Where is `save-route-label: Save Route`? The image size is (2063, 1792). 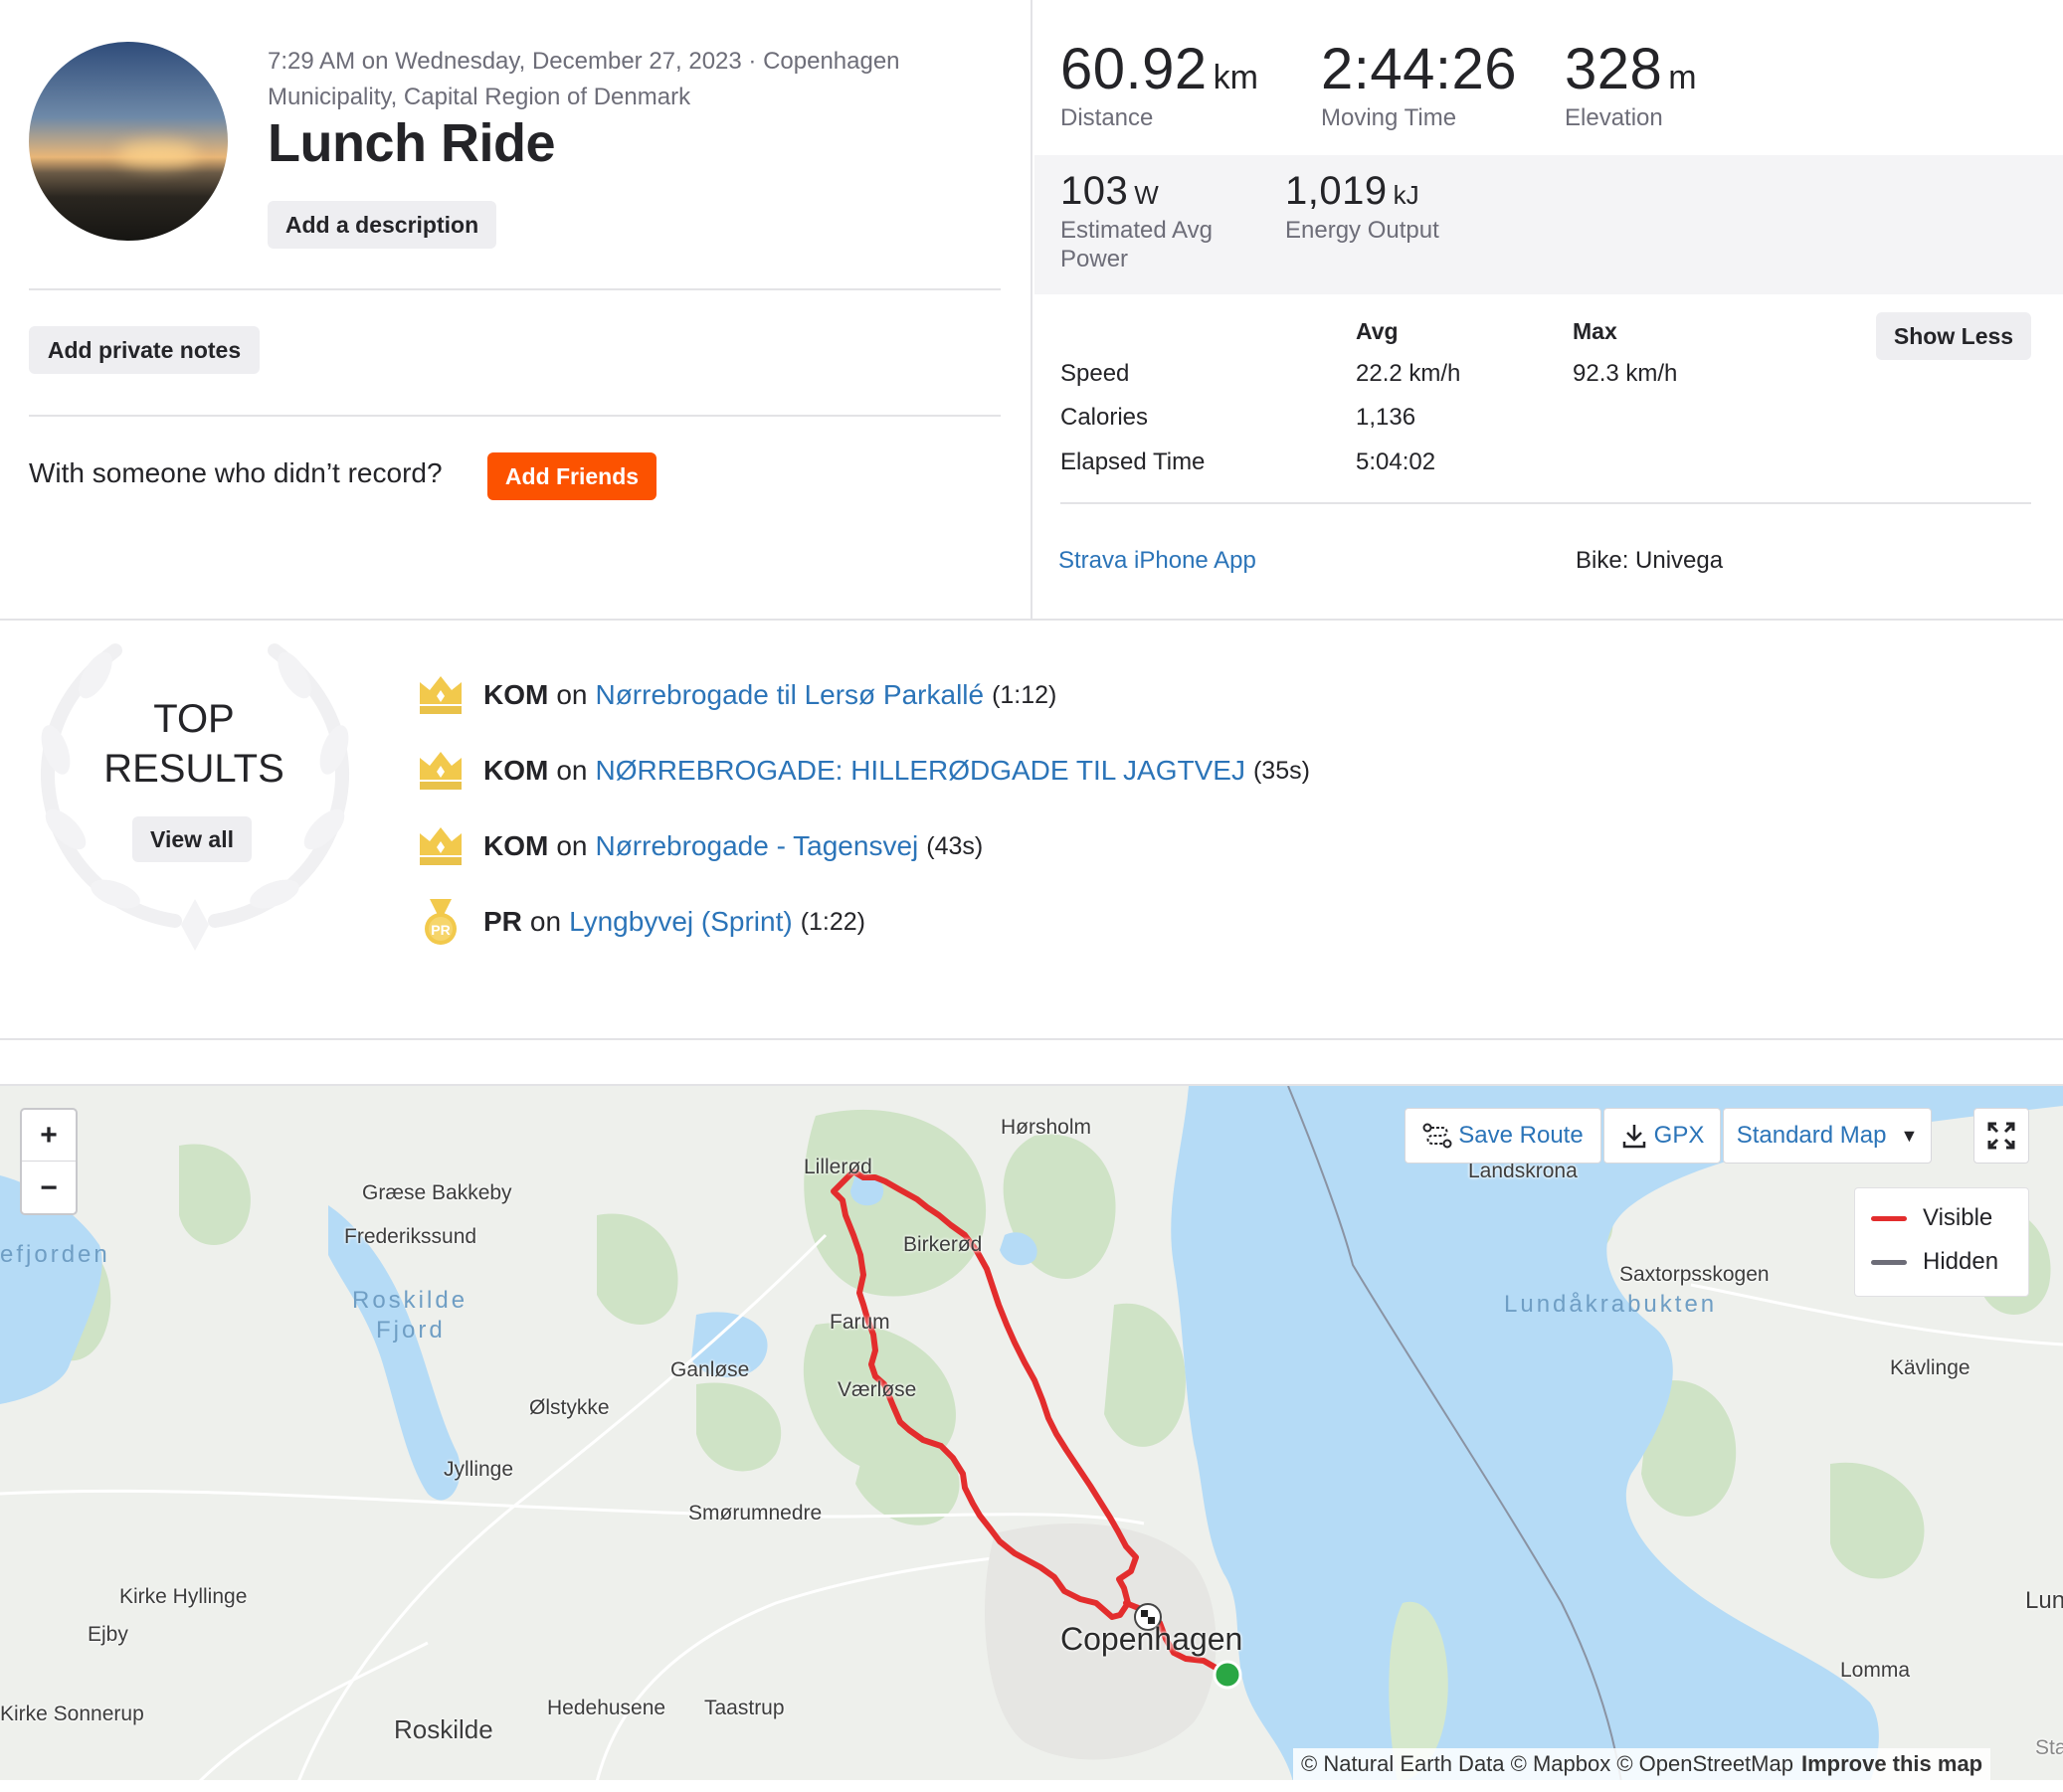
save-route-label: Save Route is located at coordinates (1521, 1136).